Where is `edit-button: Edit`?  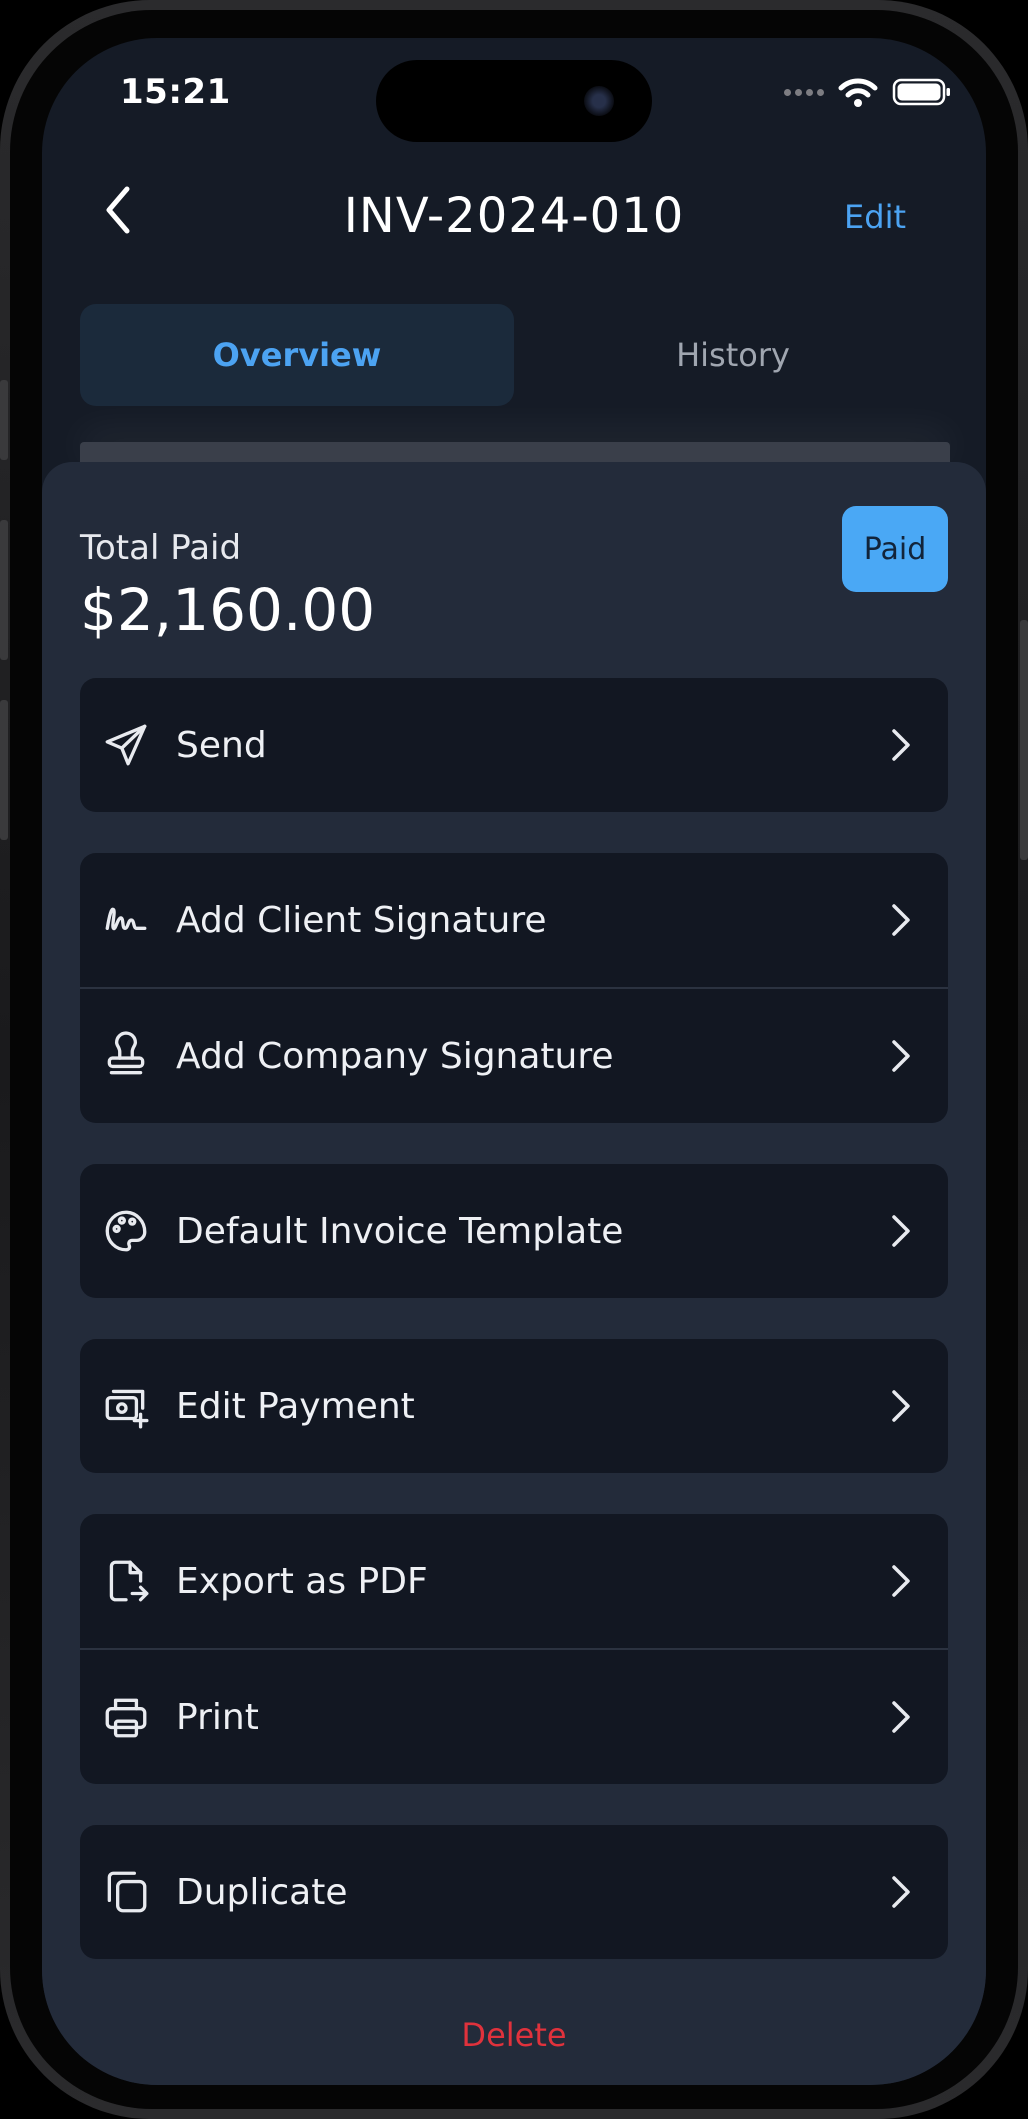
edit-button: Edit is located at coordinates (875, 217).